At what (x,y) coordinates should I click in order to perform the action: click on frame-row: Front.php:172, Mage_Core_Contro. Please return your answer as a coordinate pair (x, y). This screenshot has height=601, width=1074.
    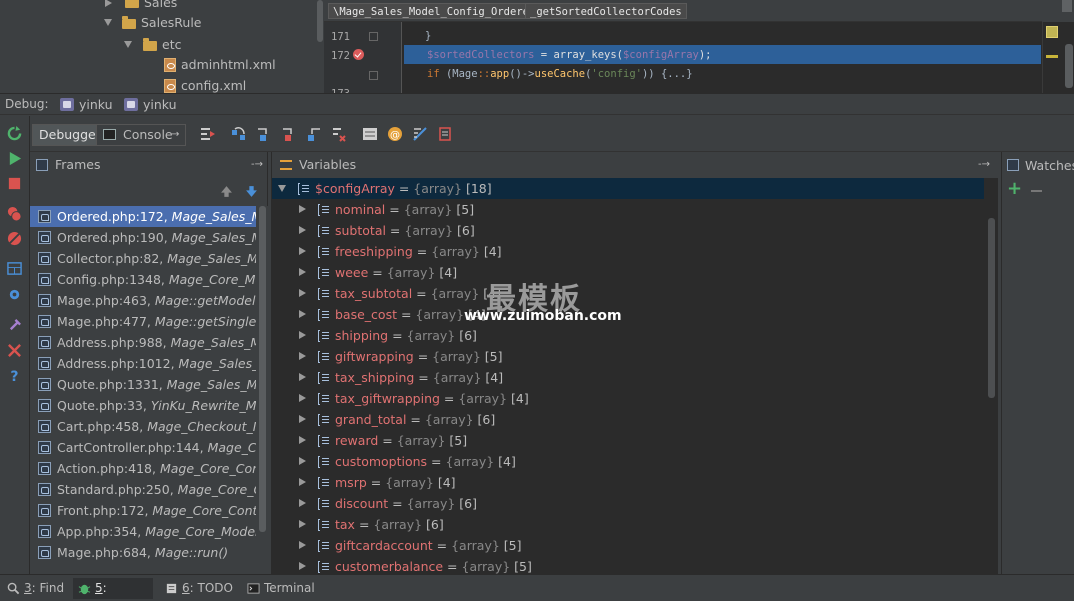
    Looking at the image, I should click on (143, 510).